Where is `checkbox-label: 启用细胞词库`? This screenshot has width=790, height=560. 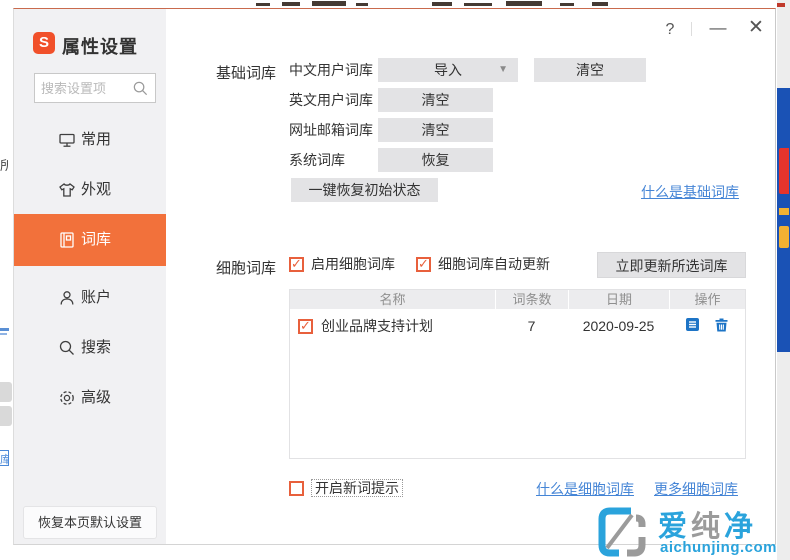
checkbox-label: 启用细胞词库 is located at coordinates (353, 264).